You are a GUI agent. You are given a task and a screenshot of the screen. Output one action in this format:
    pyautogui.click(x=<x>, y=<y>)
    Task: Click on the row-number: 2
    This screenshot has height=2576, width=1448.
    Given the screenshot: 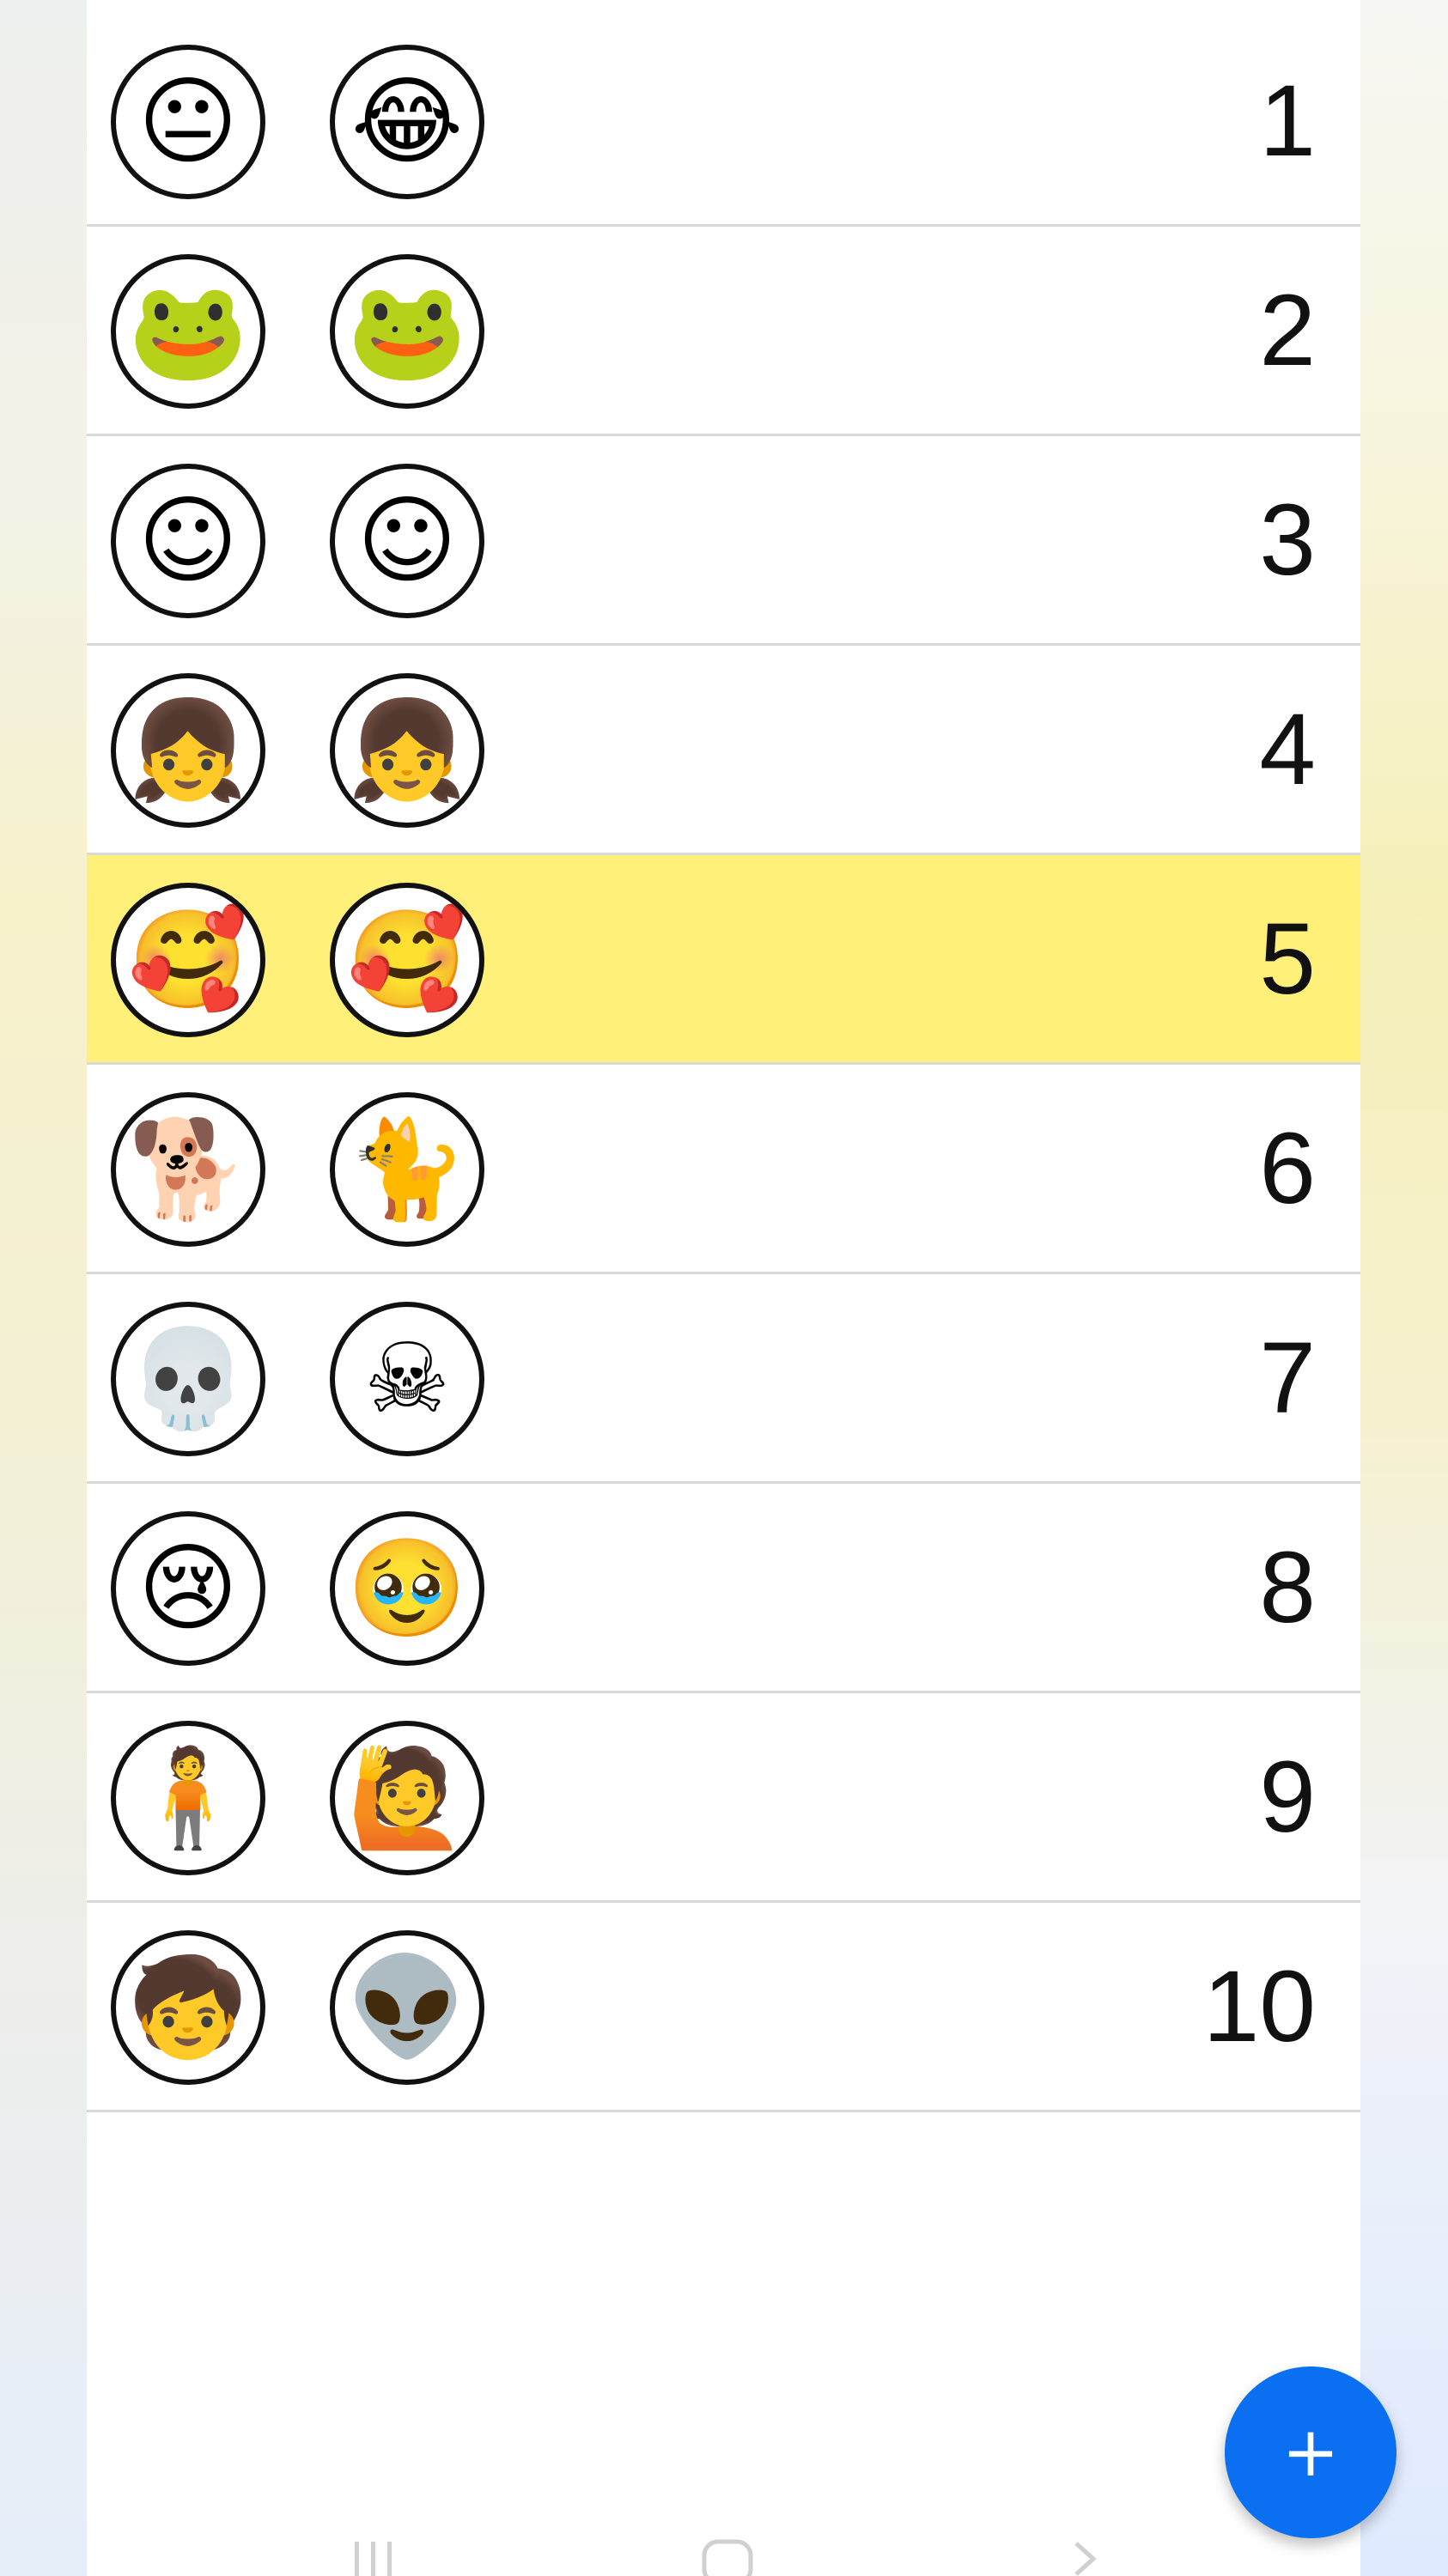 What is the action you would take?
    pyautogui.click(x=1287, y=330)
    